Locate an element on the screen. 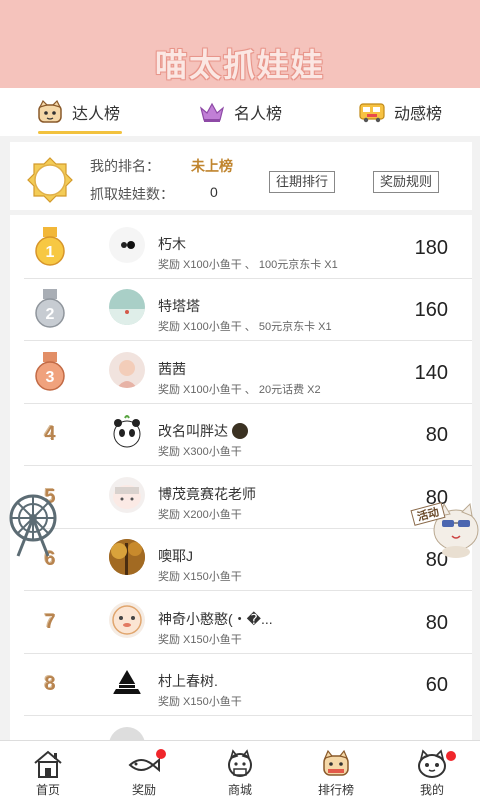 The image size is (480, 800). ranking-row: 3 茜茜 奖励 X100小鱼干 、 20元话费 X2 140 is located at coordinates (241, 373).